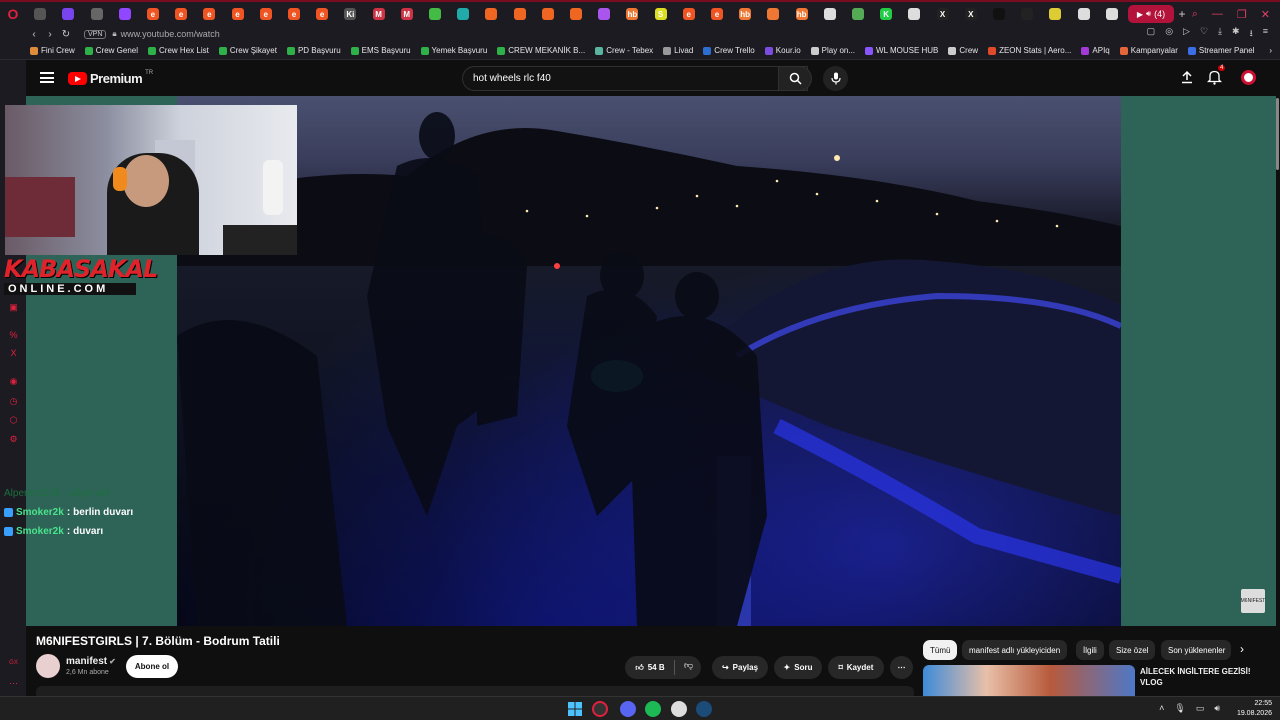 The width and height of the screenshot is (1280, 720). What do you see at coordinates (247, 50) in the screenshot?
I see `bookmark-item: Crew Şikayet` at bounding box center [247, 50].